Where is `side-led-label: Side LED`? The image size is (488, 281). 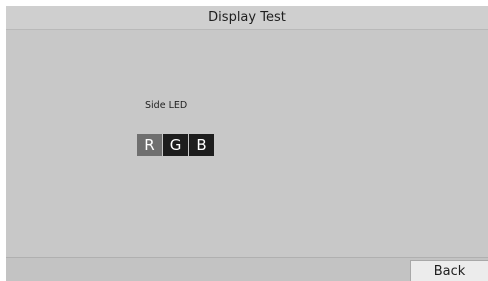 side-led-label: Side LED is located at coordinates (166, 105).